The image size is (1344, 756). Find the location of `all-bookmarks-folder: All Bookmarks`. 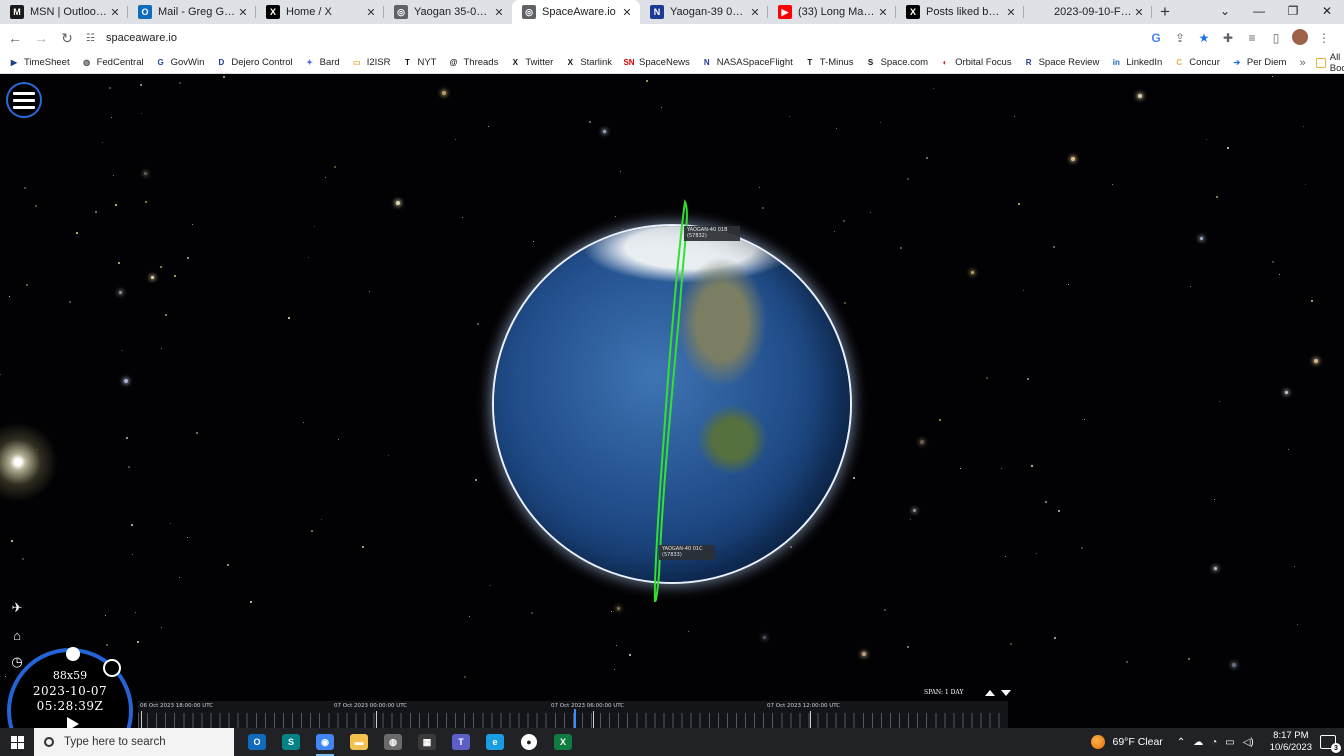

all-bookmarks-folder: All Bookmarks is located at coordinates (1329, 63).